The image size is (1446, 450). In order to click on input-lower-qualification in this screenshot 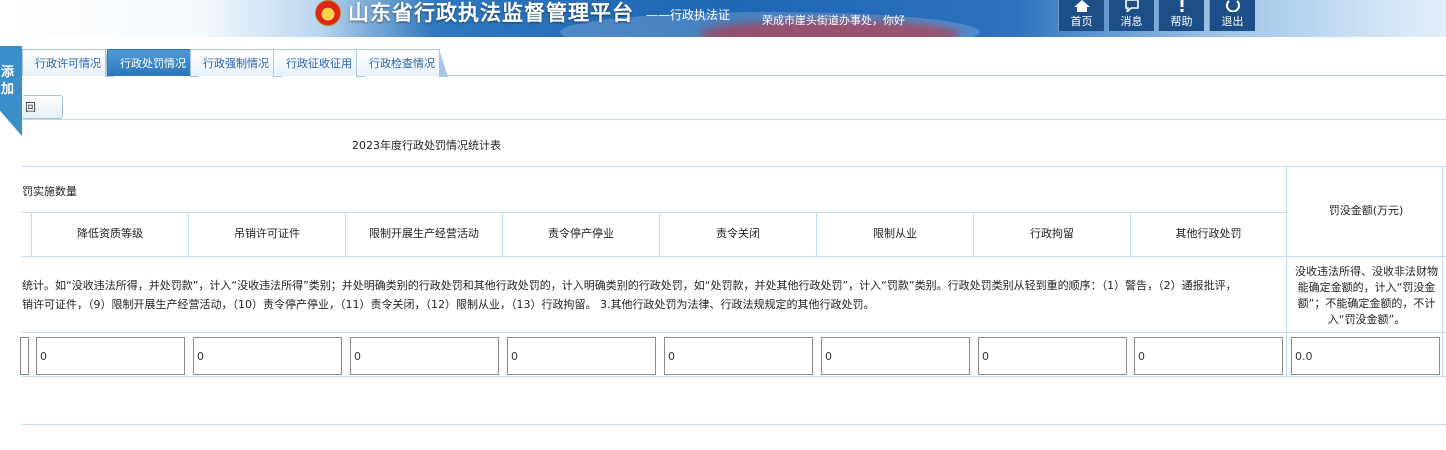, I will do `click(110, 356)`.